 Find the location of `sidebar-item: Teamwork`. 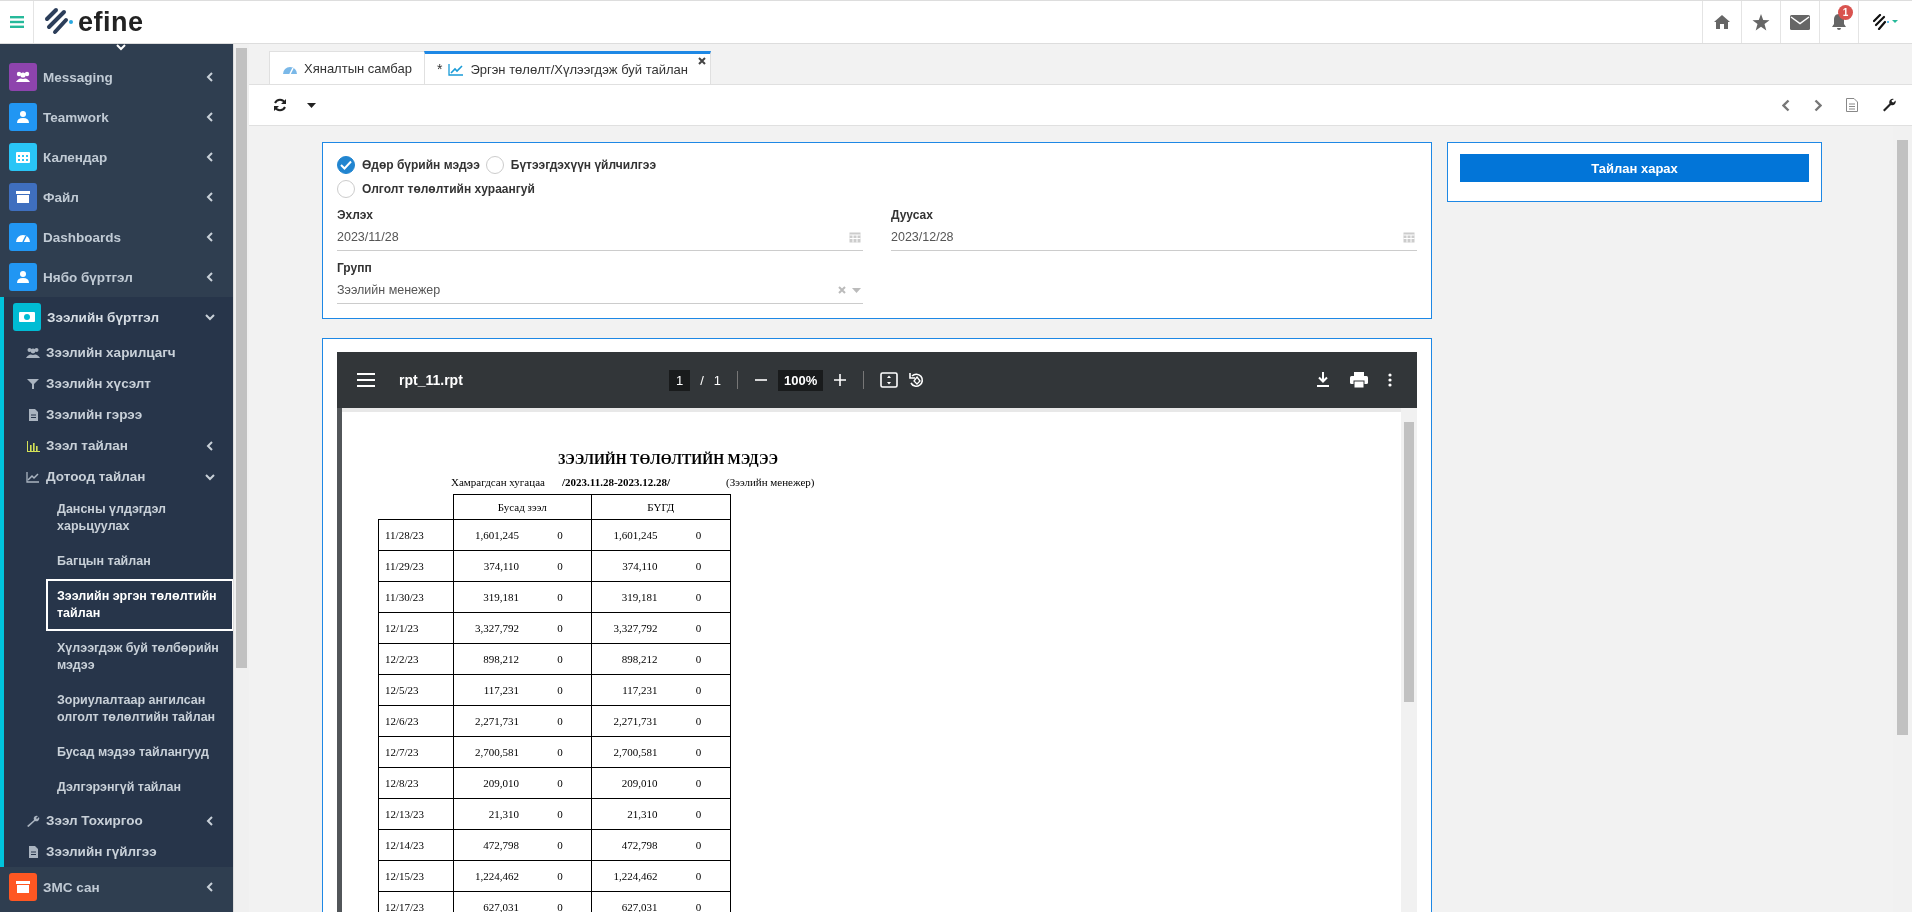

sidebar-item: Teamwork is located at coordinates (116, 117).